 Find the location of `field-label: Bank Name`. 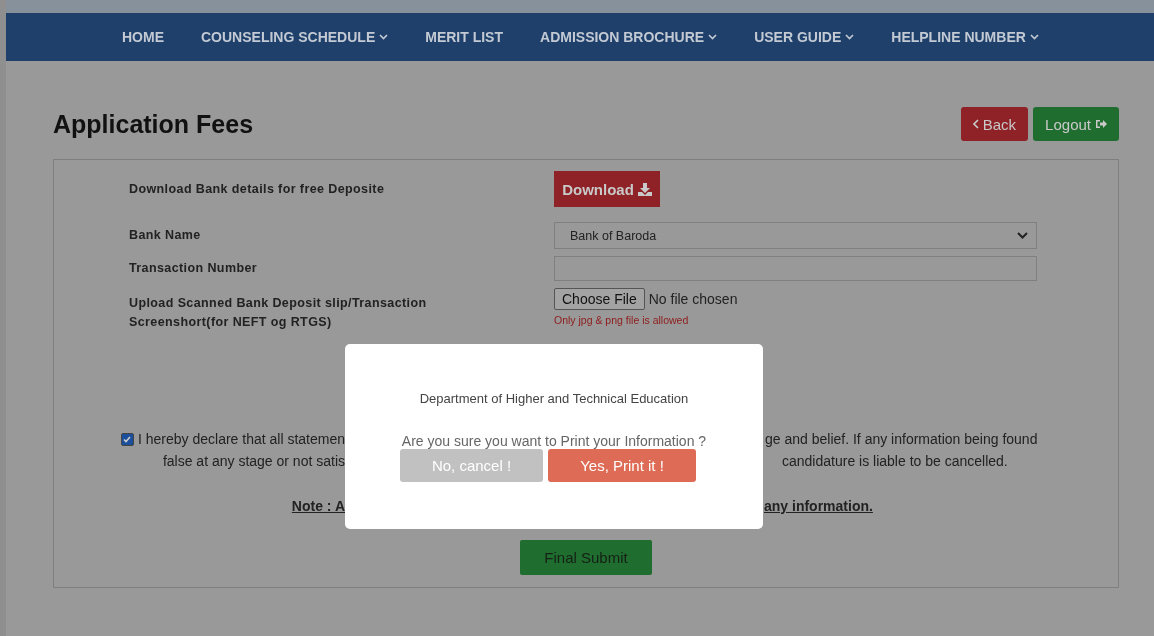

field-label: Bank Name is located at coordinates (165, 235).